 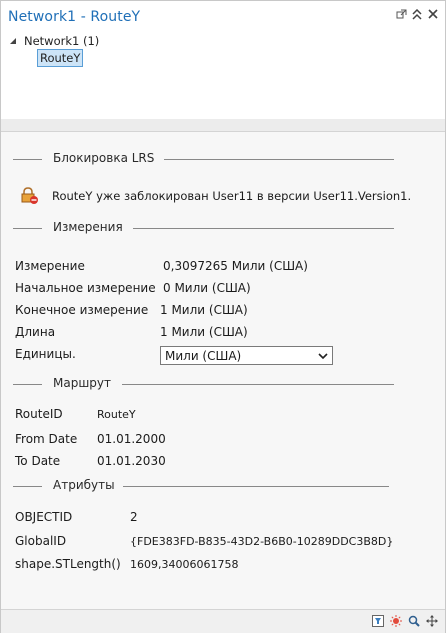 What do you see at coordinates (68, 564) in the screenshot?
I see `shape-length-label: shape.STLength()` at bounding box center [68, 564].